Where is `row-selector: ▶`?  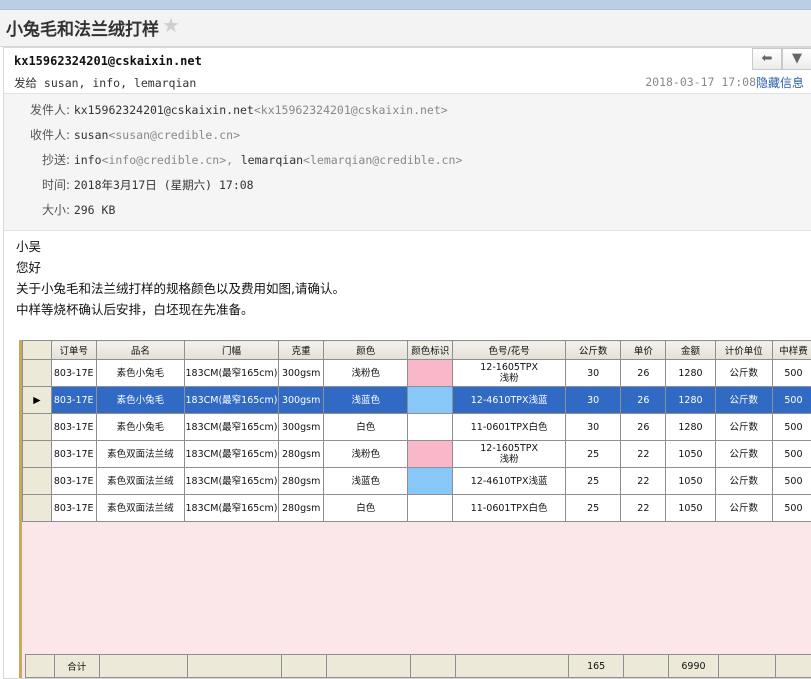 row-selector: ▶ is located at coordinates (37, 400).